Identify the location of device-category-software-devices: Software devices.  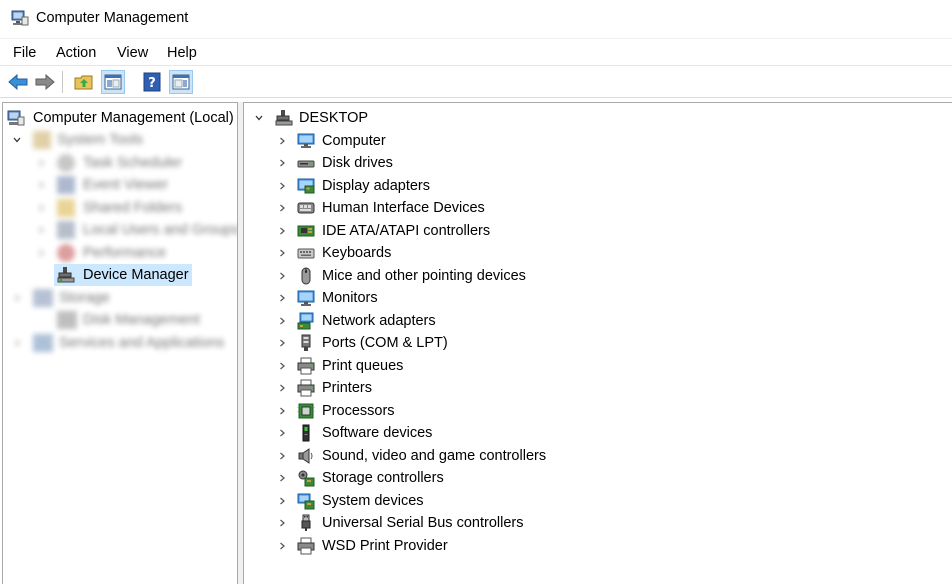
(597, 433).